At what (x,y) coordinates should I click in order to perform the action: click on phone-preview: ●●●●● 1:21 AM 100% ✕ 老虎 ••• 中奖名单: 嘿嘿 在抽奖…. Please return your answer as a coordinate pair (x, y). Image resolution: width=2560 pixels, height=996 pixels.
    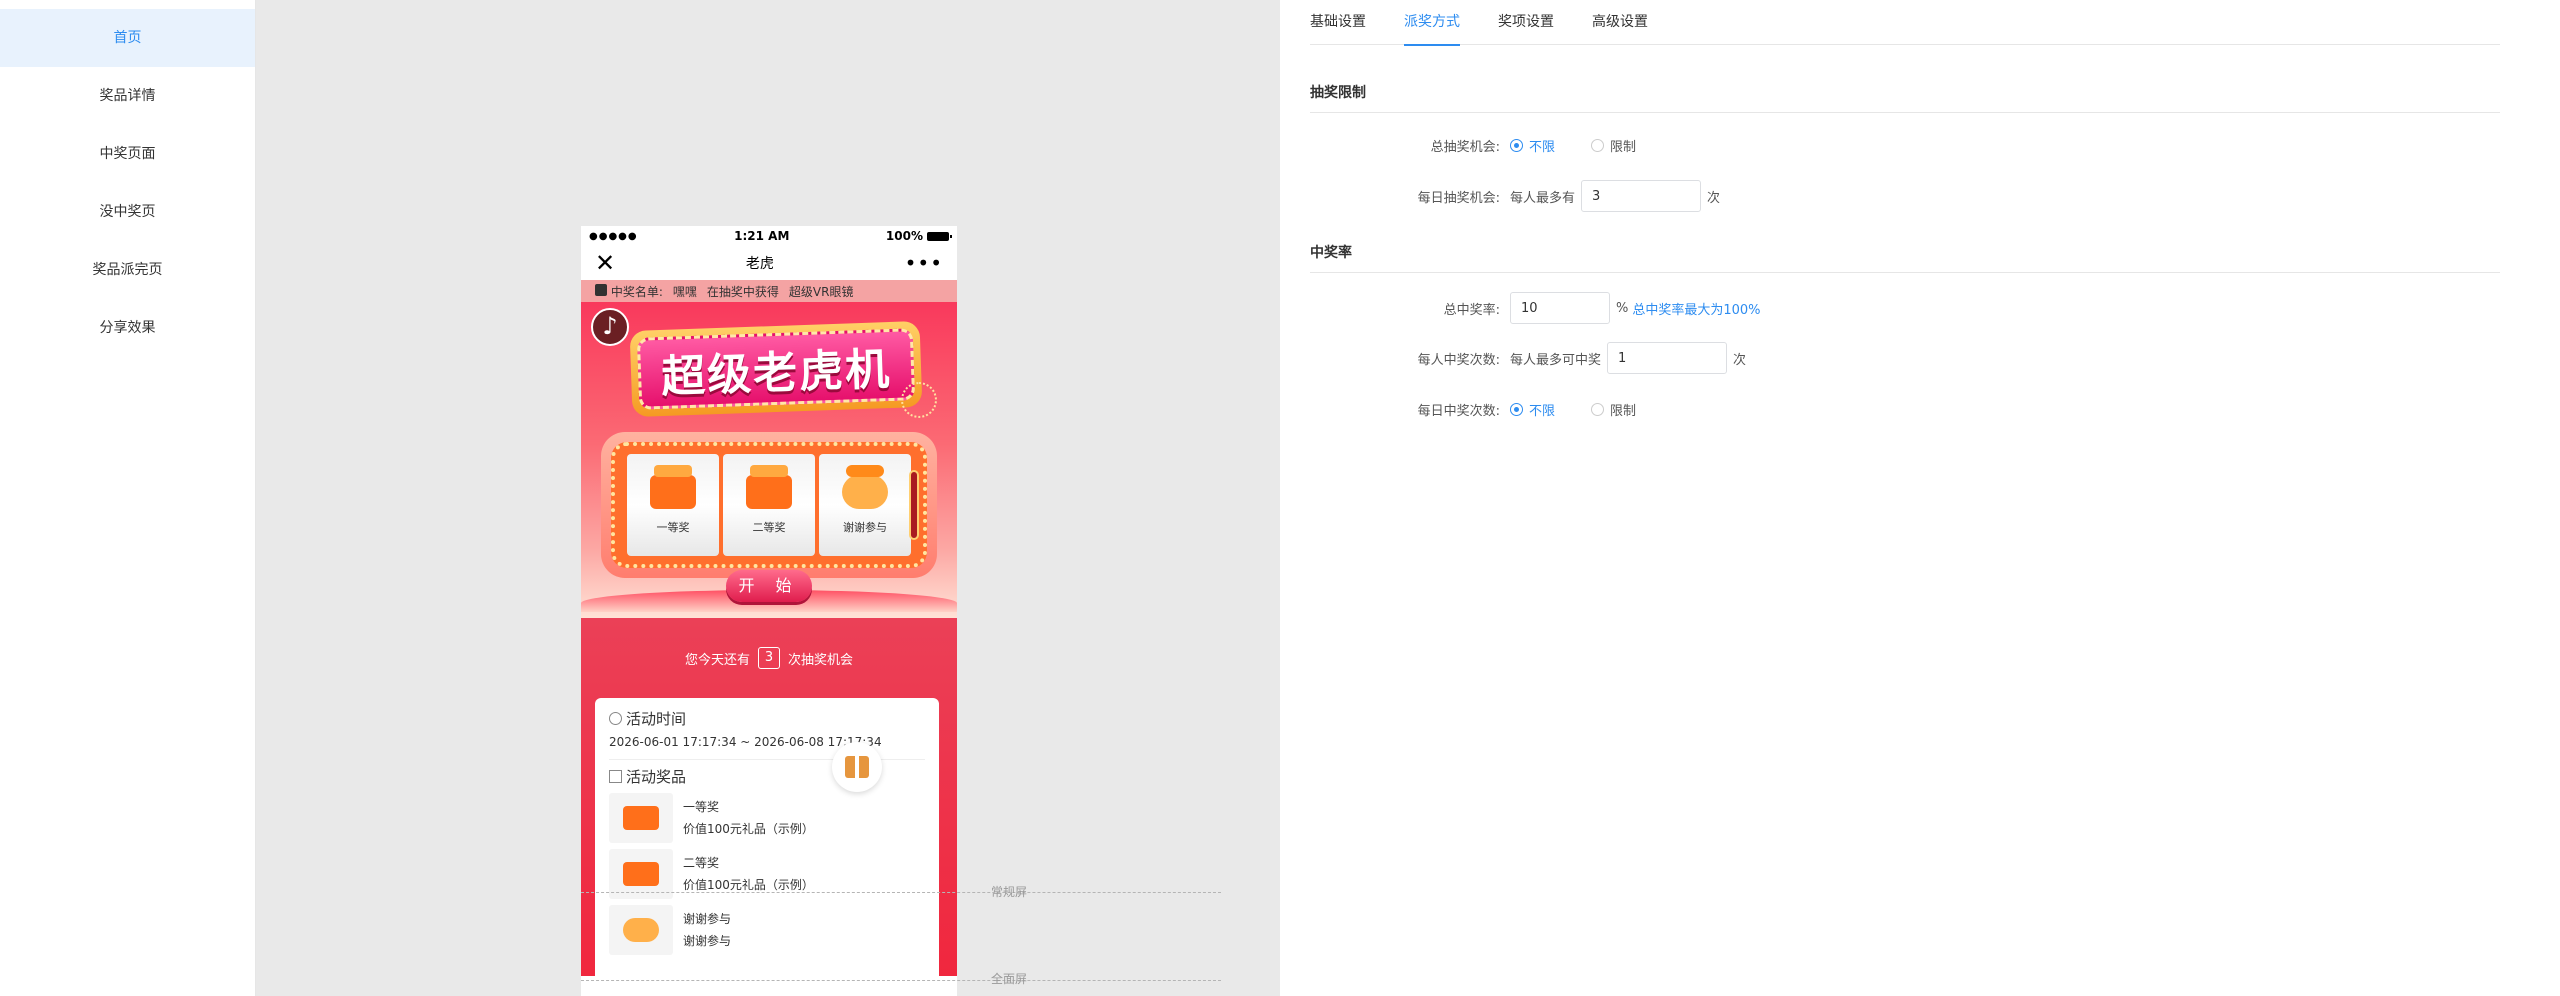
    Looking at the image, I should click on (769, 611).